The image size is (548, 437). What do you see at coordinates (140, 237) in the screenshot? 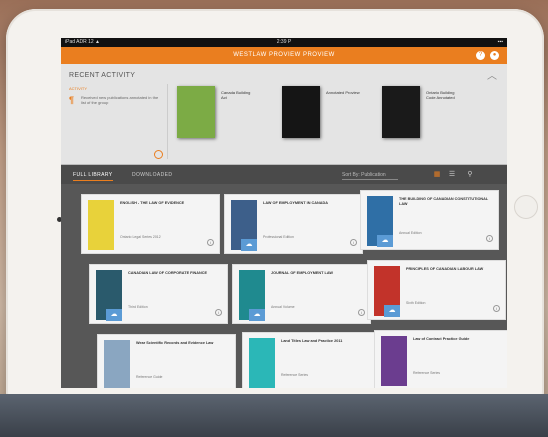
I see `book-meta: Ontario Legal Series 2012` at bounding box center [140, 237].